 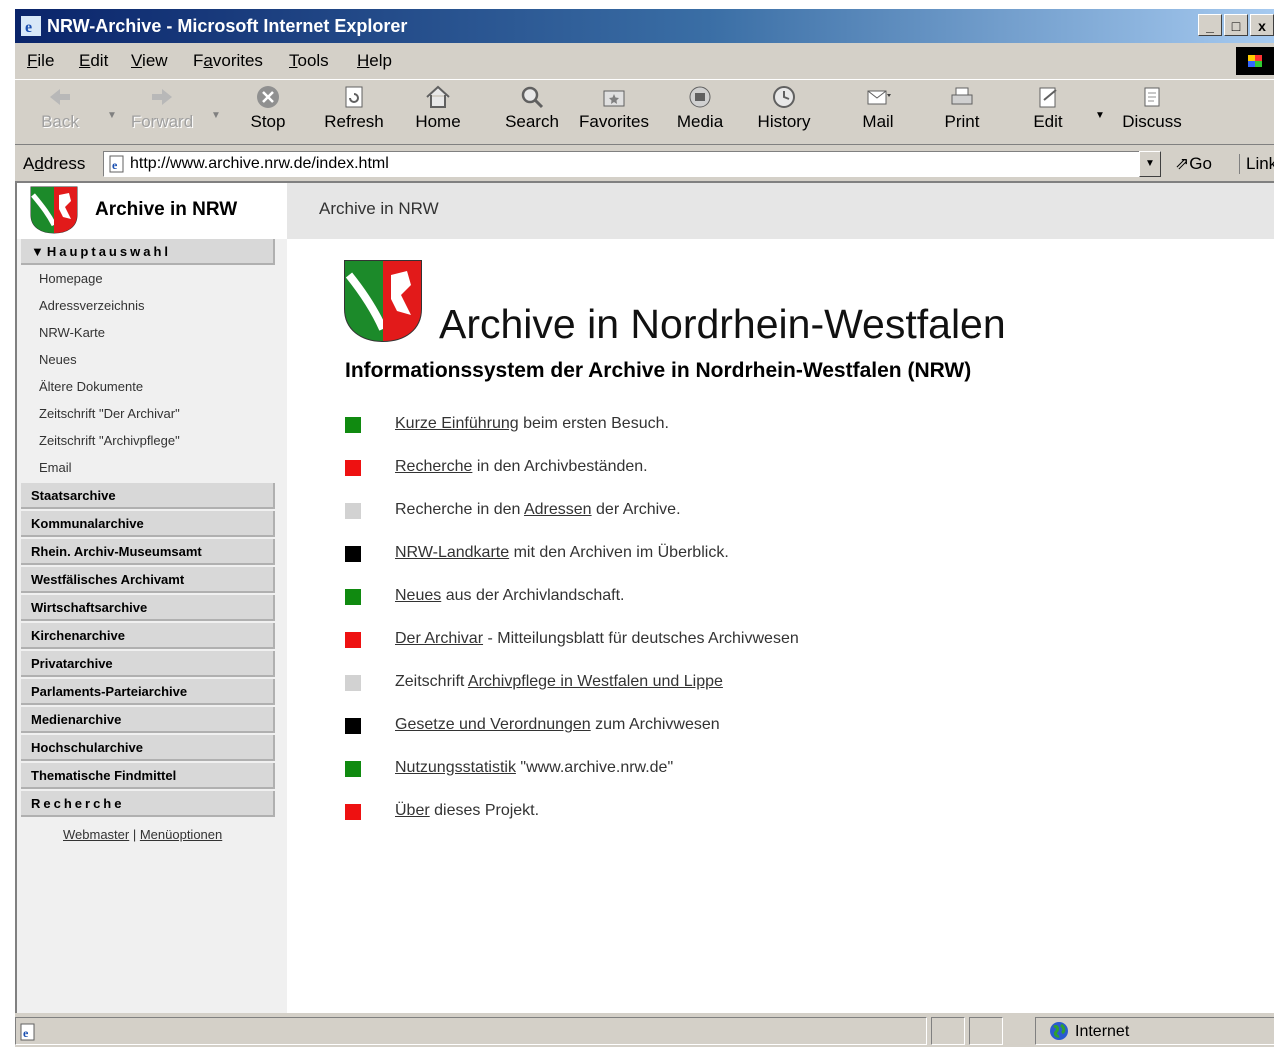 What do you see at coordinates (784, 108) in the screenshot?
I see `history-button: History` at bounding box center [784, 108].